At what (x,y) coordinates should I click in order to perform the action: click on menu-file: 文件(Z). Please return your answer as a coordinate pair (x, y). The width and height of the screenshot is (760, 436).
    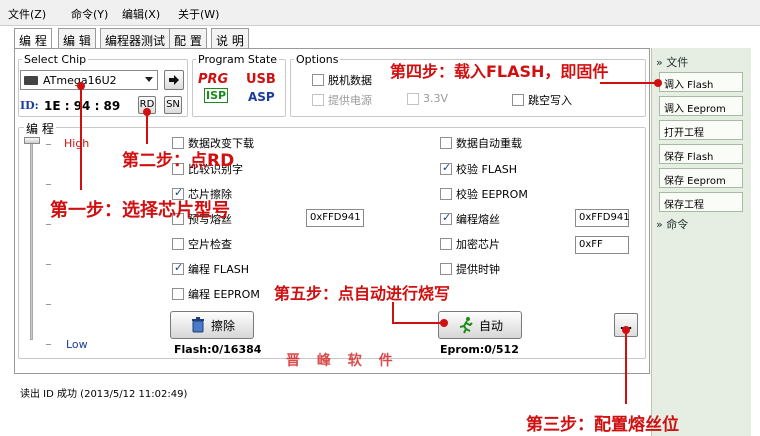
    Looking at the image, I should click on (27, 14).